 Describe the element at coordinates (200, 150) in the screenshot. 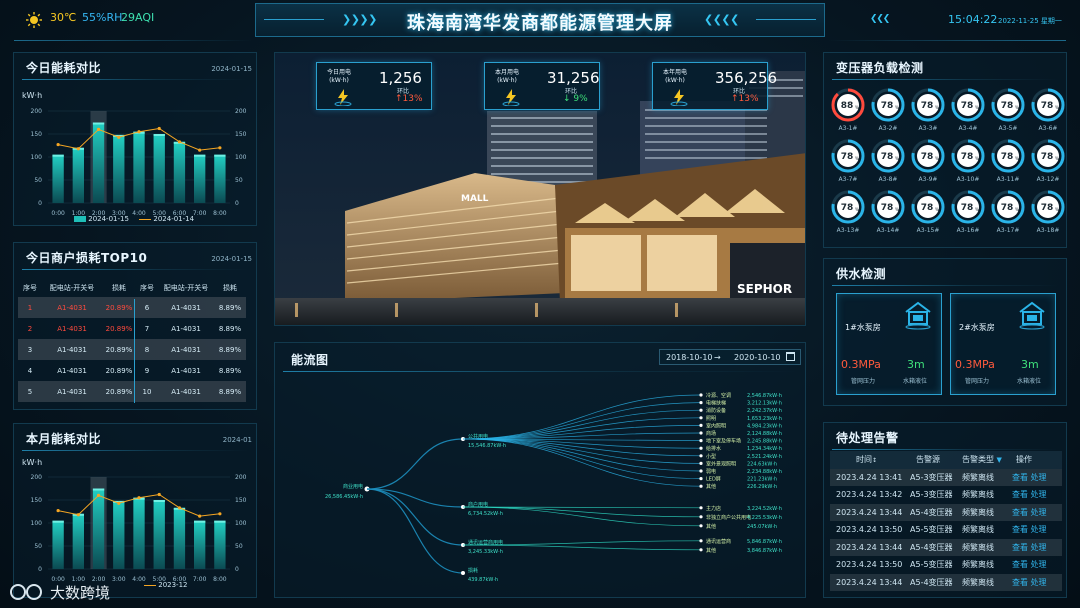

I see `line-point` at that location.